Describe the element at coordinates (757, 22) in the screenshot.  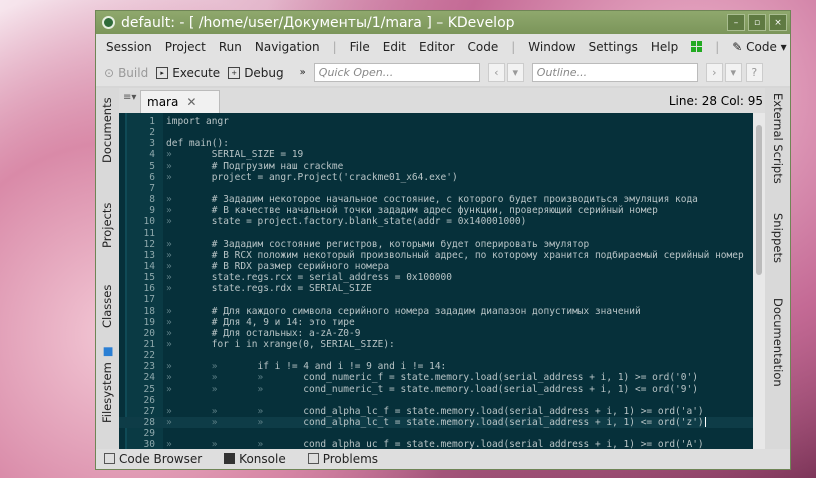
I see `maximize-button: ▫` at that location.